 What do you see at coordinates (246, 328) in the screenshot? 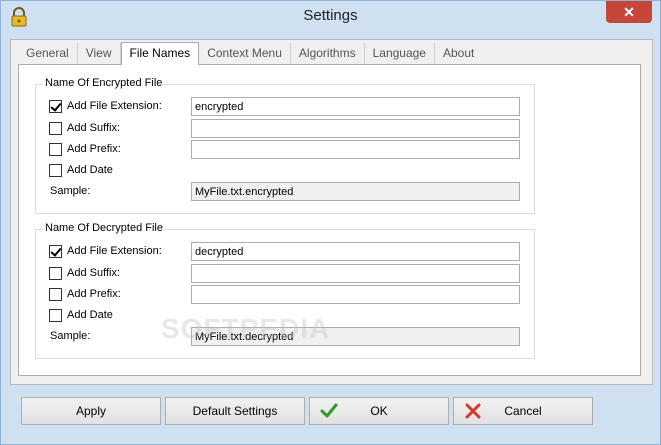
I see `watermark-logo: SOFTPEDIA` at bounding box center [246, 328].